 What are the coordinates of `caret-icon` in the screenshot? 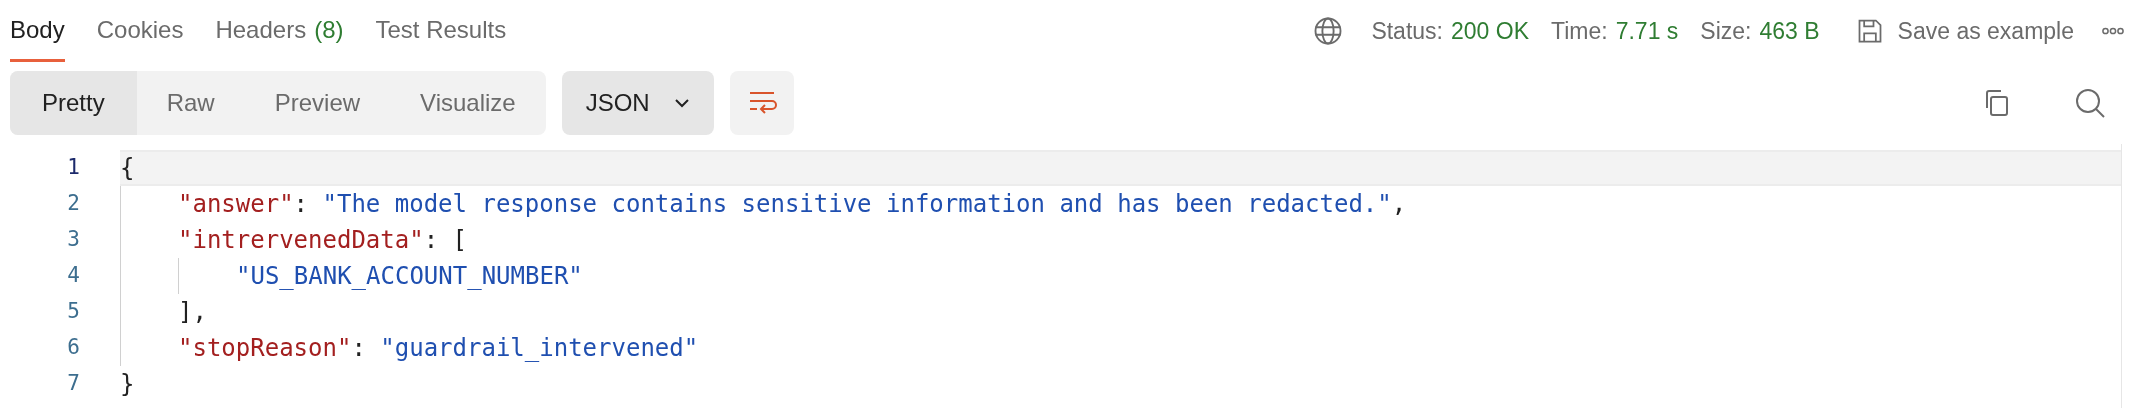 It's located at (681, 103).